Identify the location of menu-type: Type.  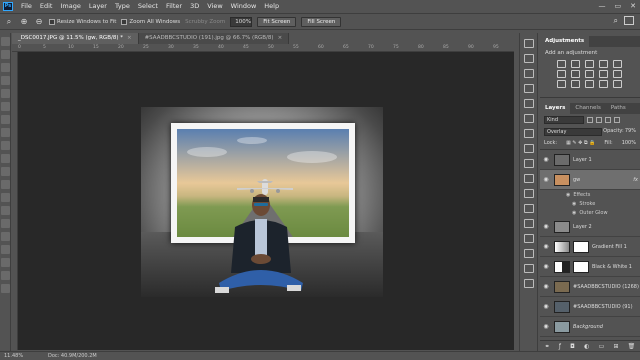
(122, 6).